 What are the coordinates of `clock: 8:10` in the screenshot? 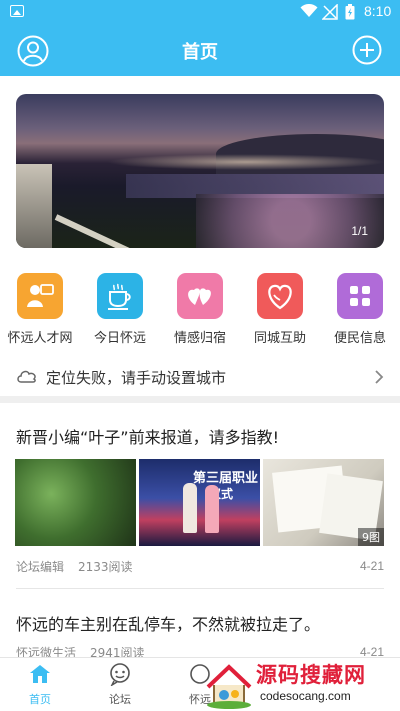 It's located at (378, 11).